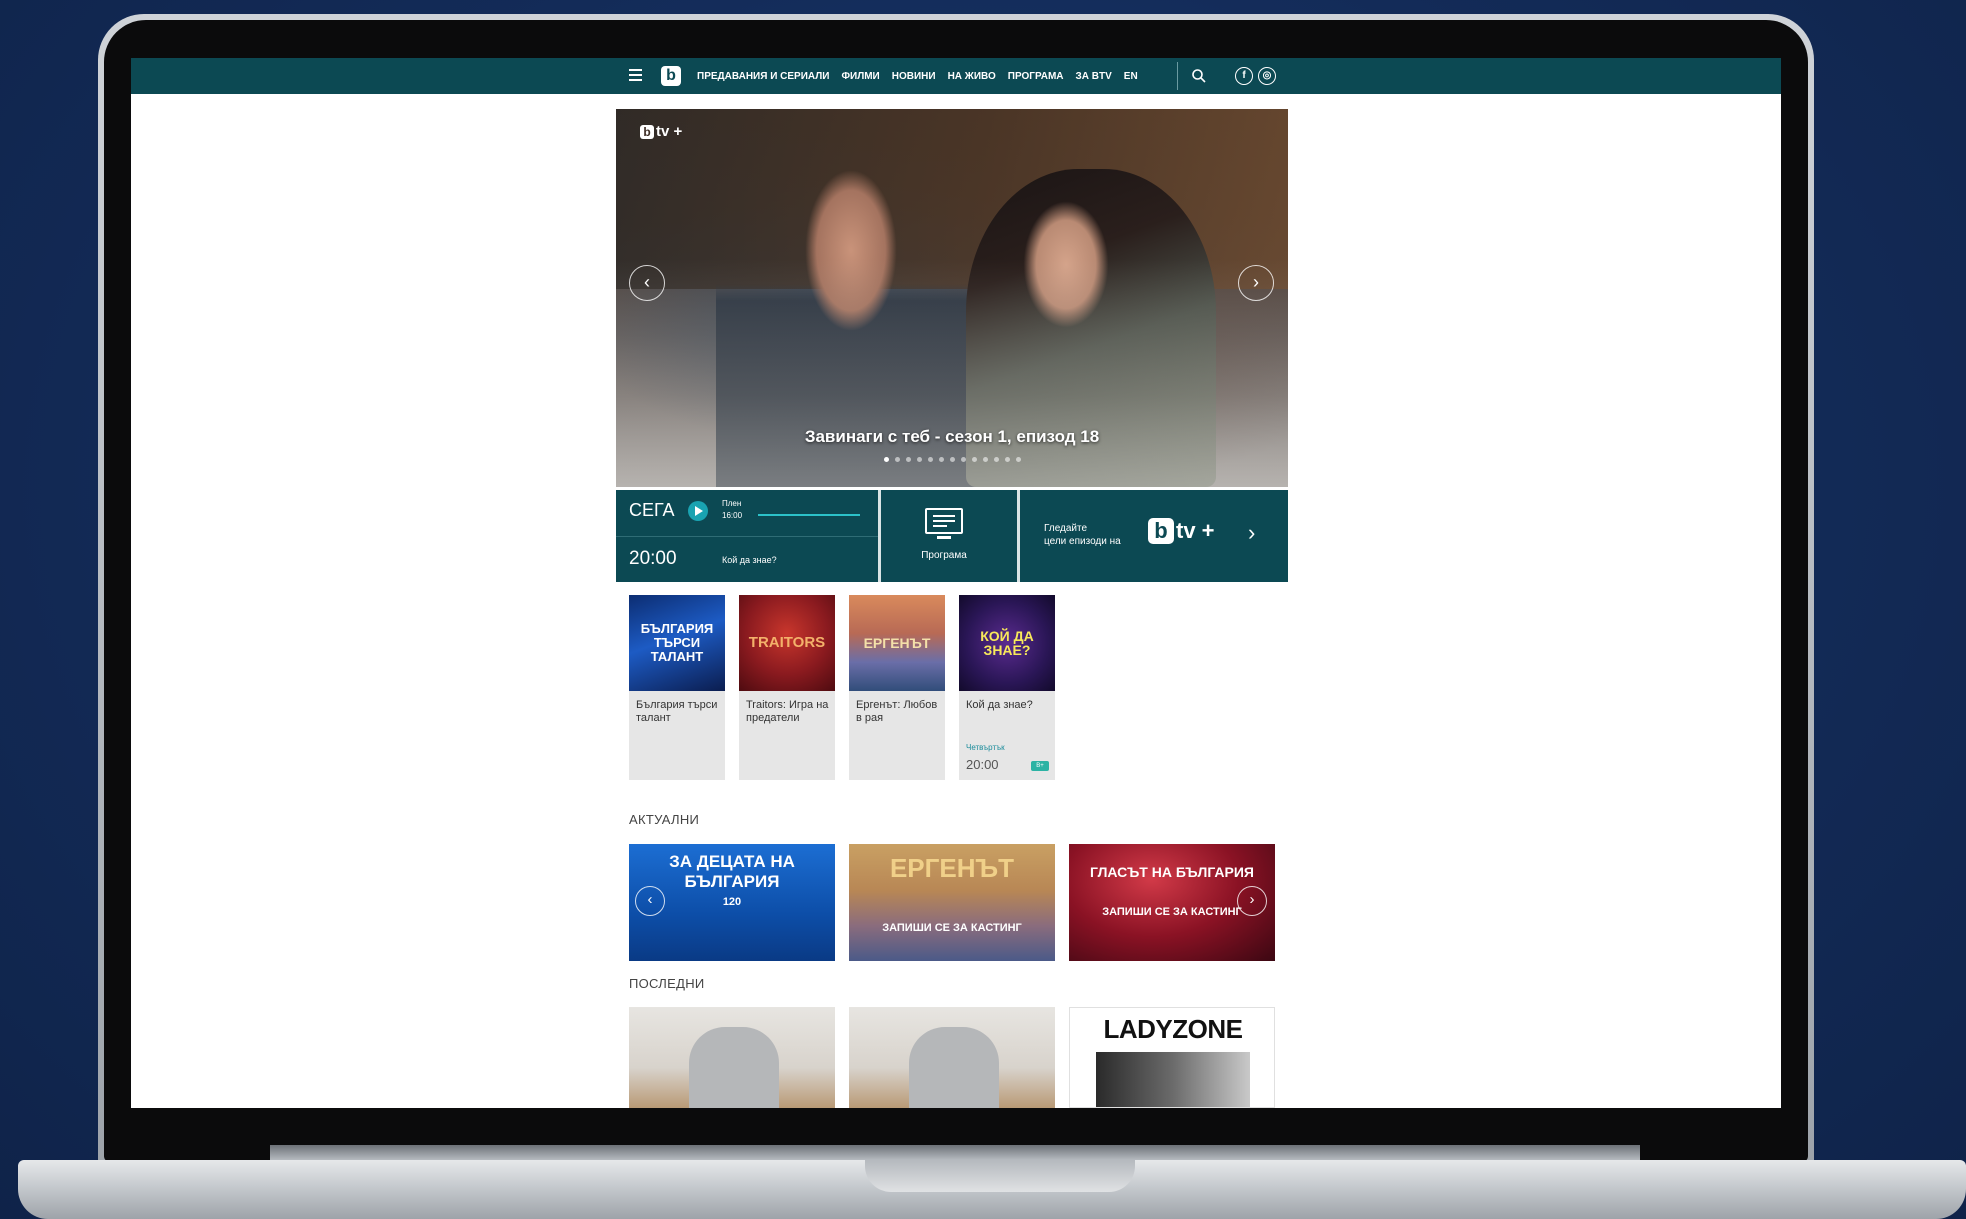  I want to click on next-show: Кой да знае?, so click(749, 560).